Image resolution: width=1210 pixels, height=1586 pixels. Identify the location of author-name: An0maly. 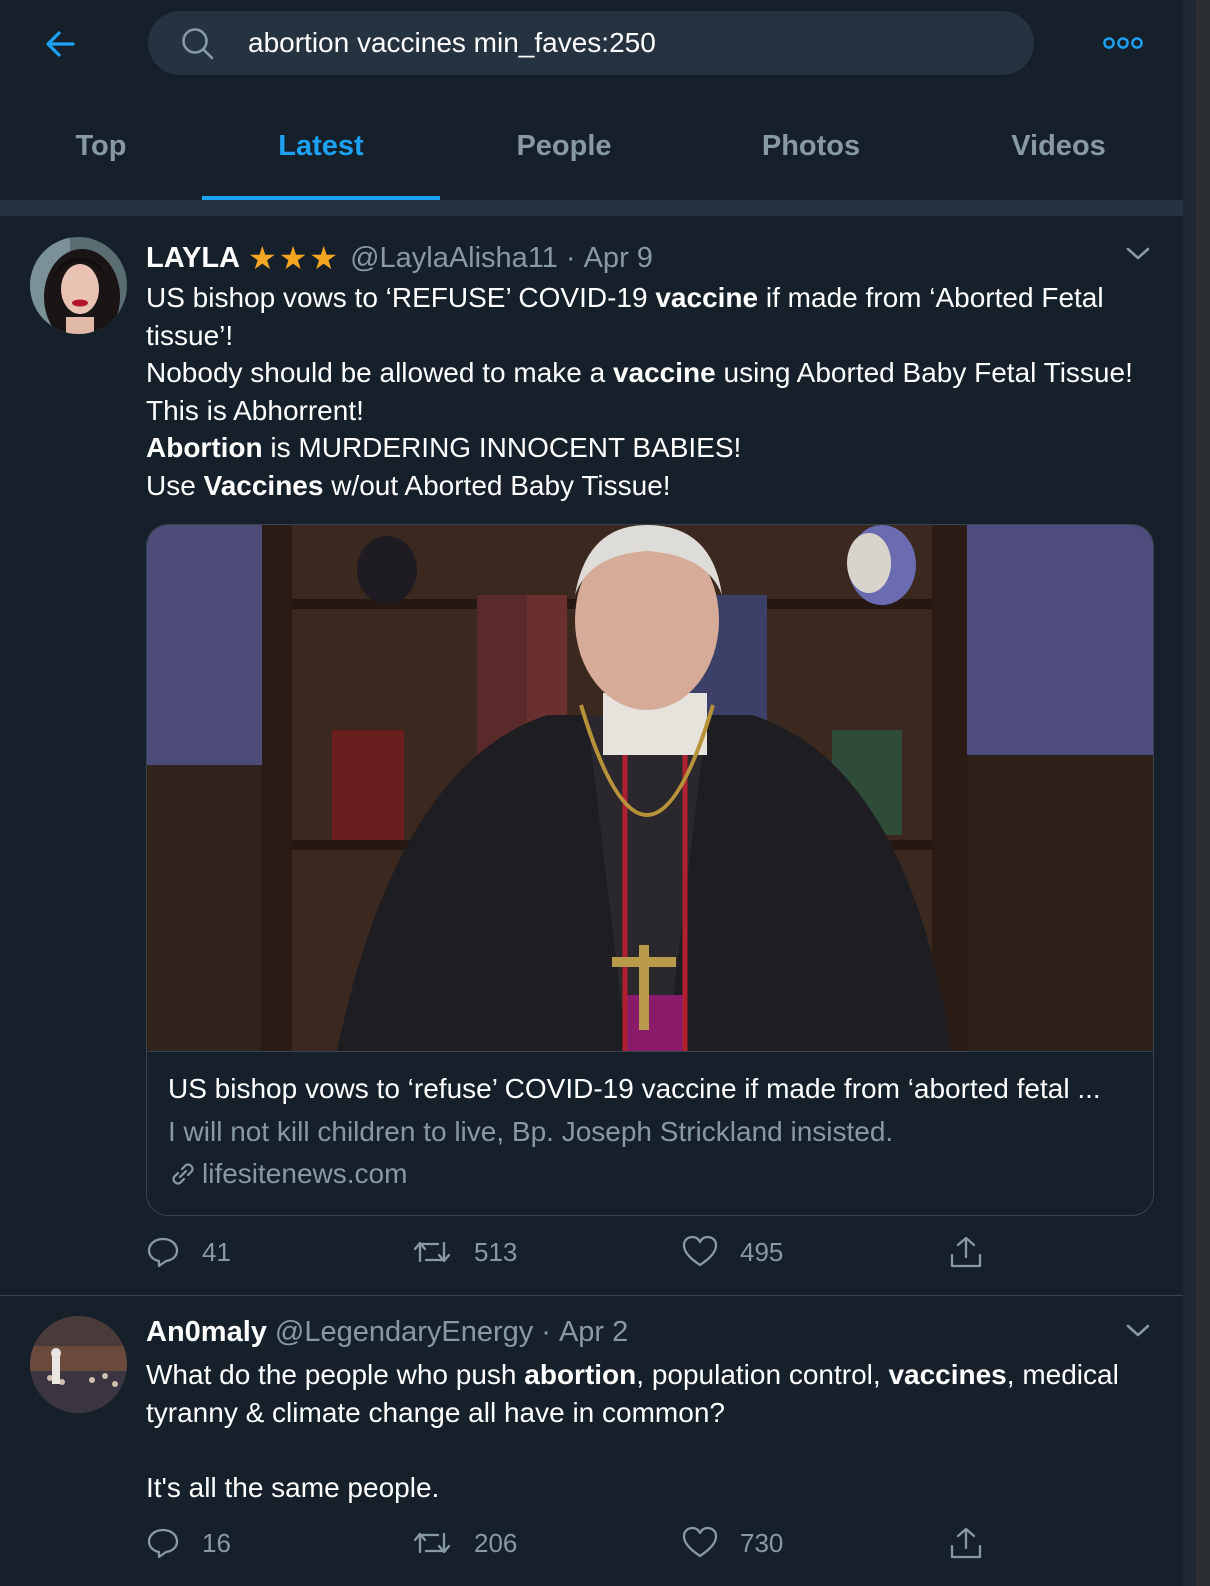
(206, 1332).